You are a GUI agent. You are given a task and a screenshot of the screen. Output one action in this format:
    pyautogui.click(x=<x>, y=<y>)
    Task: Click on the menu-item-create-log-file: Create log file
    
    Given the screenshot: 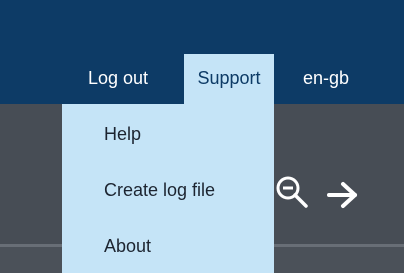 What is the action you would take?
    pyautogui.click(x=159, y=190)
    